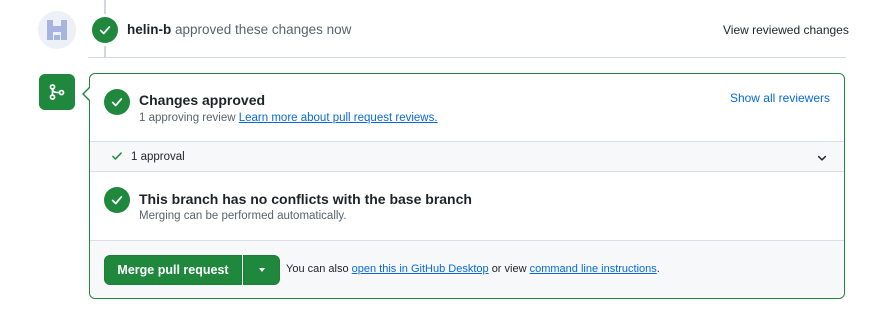 The image size is (889, 311). I want to click on show-all-reviewers-link: Show all reviewers, so click(780, 98).